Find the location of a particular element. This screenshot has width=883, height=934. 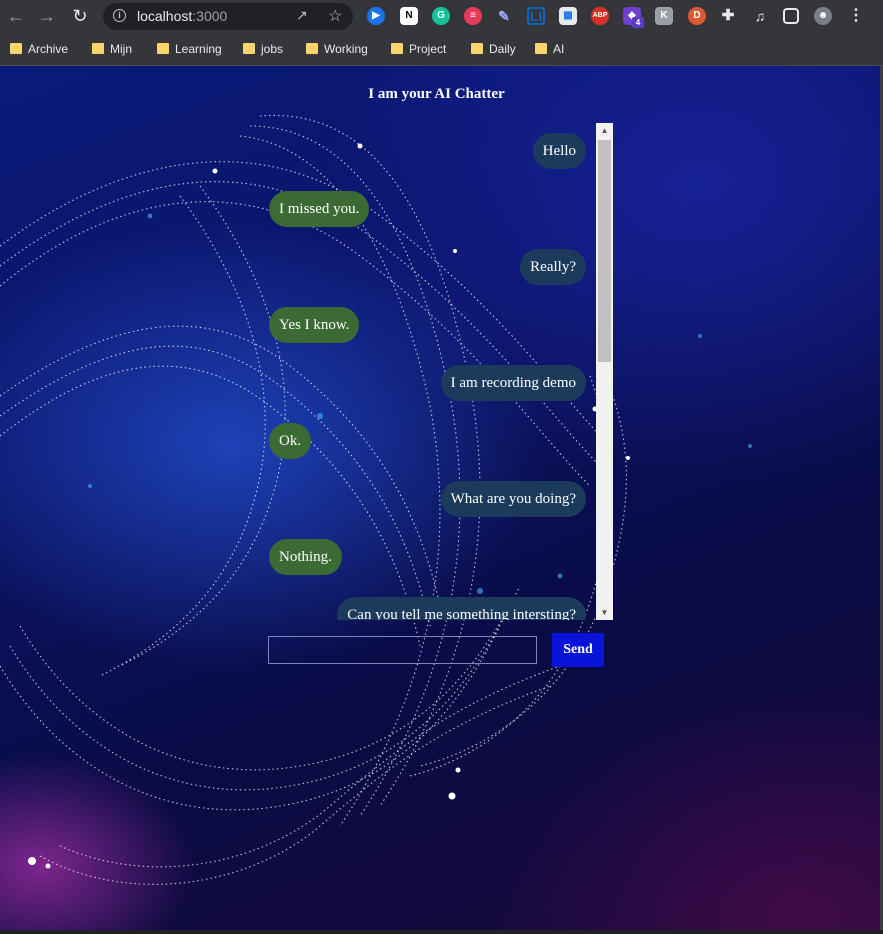

message-input is located at coordinates (402, 650).